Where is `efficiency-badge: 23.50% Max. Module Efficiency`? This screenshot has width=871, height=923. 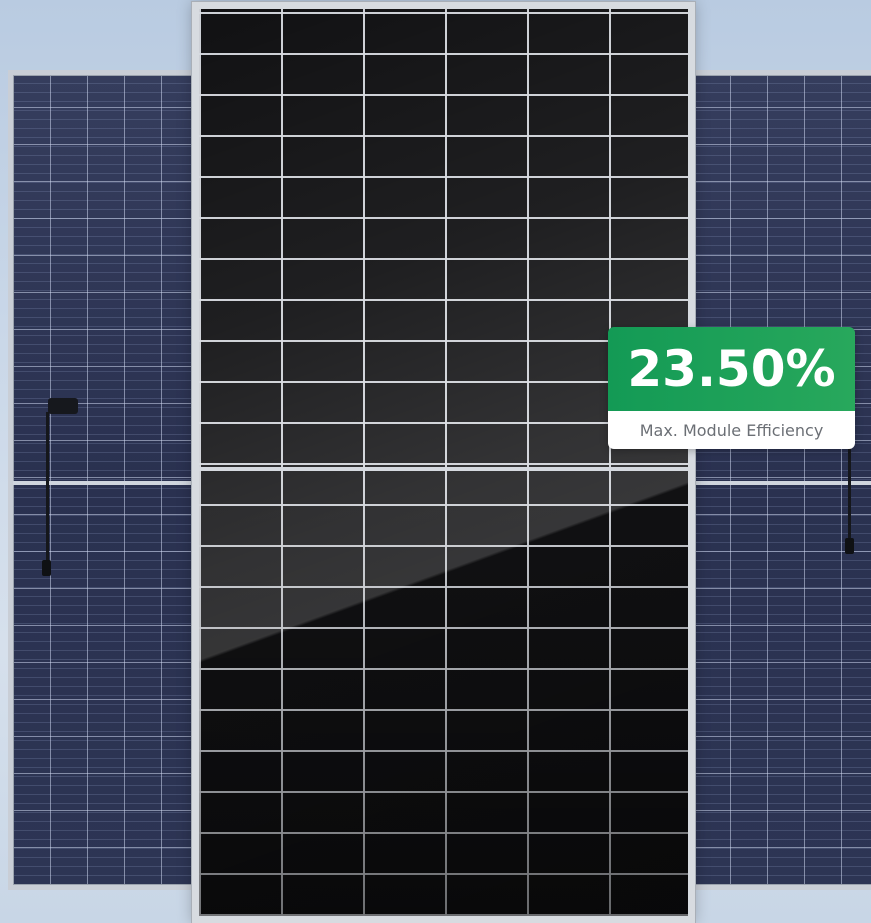 efficiency-badge: 23.50% Max. Module Efficiency is located at coordinates (731, 388).